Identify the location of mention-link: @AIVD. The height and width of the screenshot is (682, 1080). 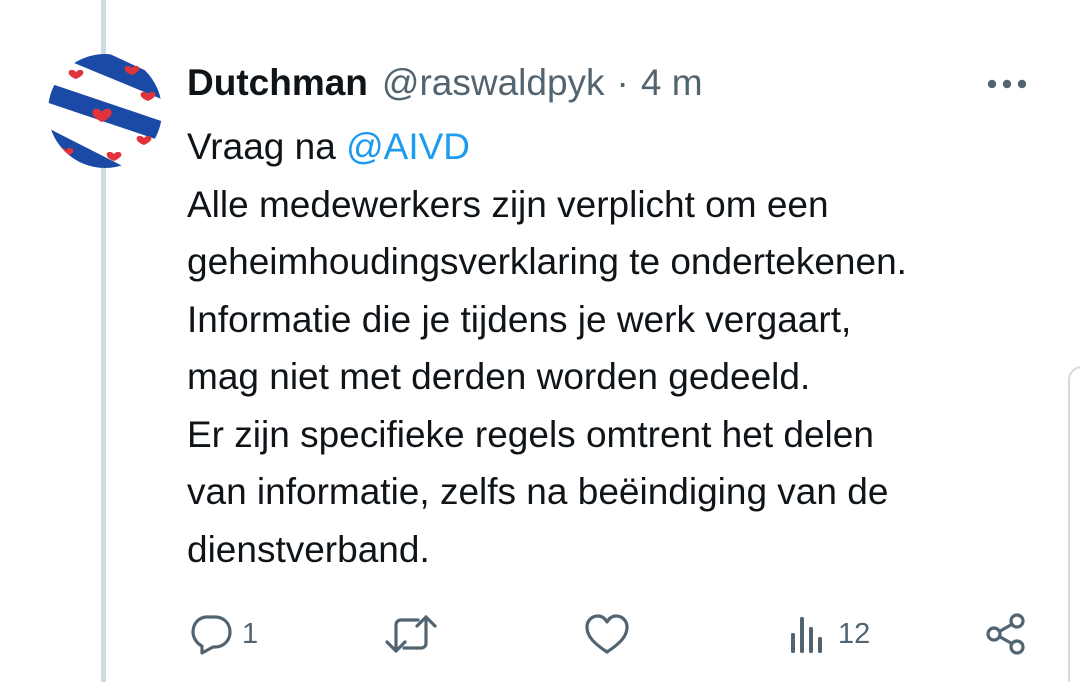
(408, 146).